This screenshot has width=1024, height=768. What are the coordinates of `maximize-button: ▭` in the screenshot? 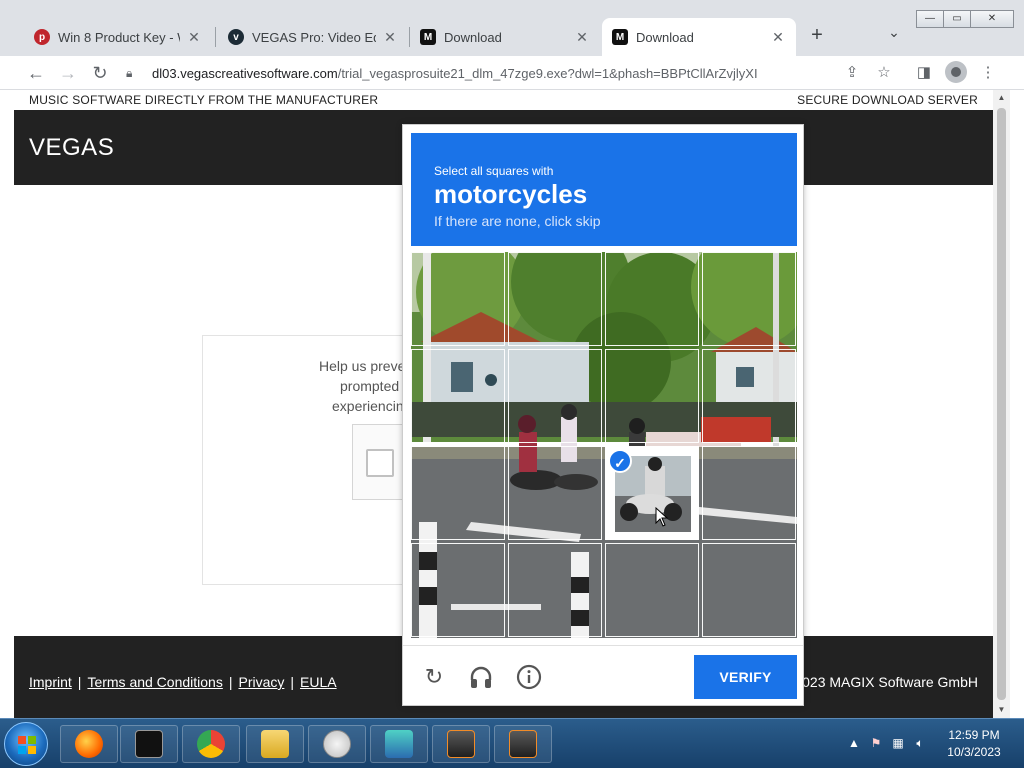 It's located at (957, 19).